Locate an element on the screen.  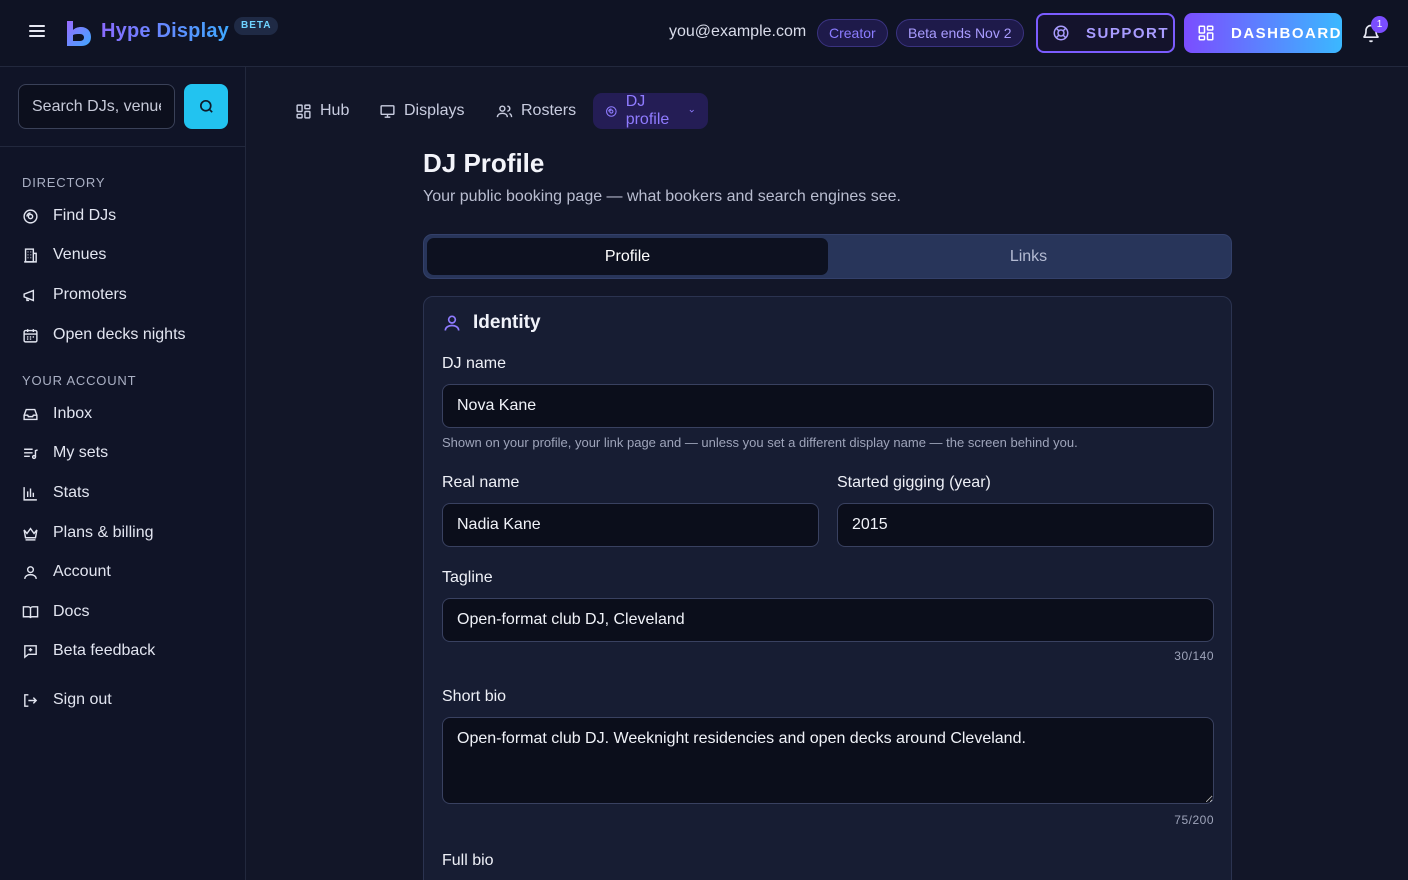
sidebar-item-venues: Venues is located at coordinates (64, 255).